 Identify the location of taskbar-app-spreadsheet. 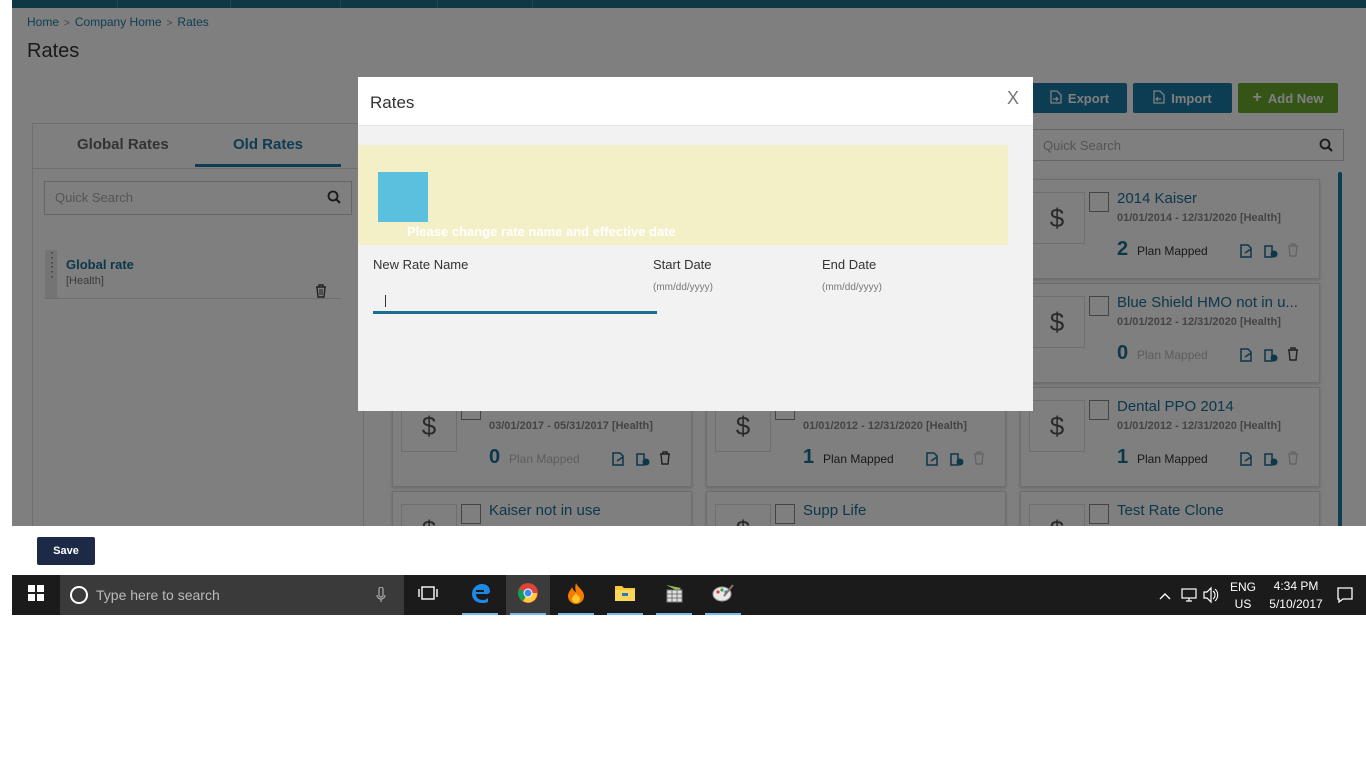
(674, 595).